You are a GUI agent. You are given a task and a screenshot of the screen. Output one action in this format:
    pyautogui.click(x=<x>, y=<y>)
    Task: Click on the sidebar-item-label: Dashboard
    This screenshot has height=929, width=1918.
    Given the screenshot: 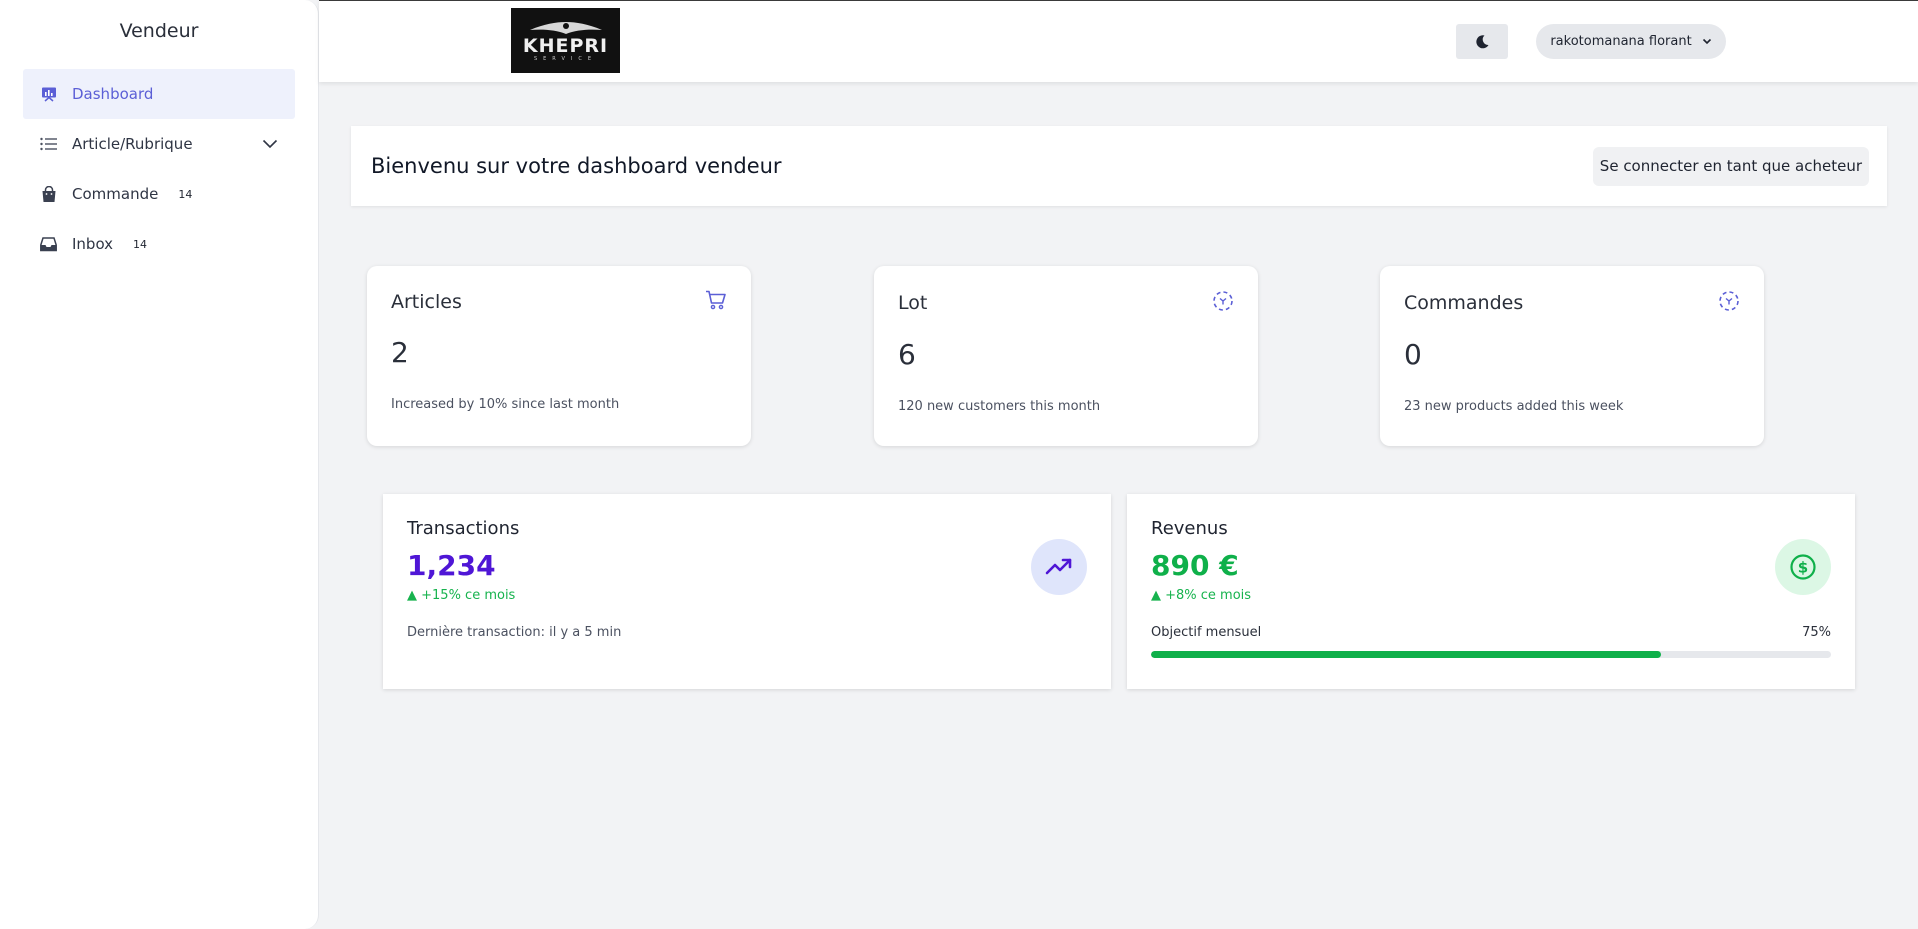 What is the action you would take?
    pyautogui.click(x=113, y=94)
    